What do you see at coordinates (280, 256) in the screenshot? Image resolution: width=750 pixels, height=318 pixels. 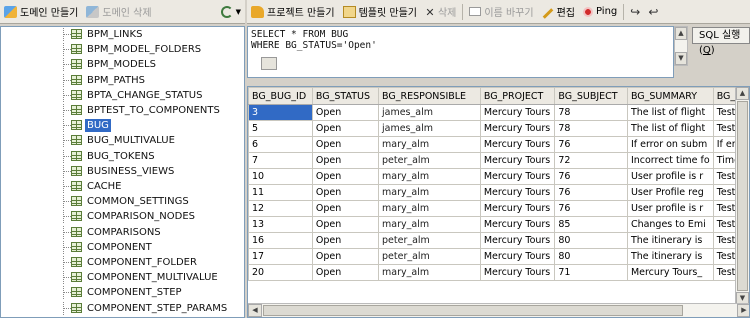 I see `table-cell: 17` at bounding box center [280, 256].